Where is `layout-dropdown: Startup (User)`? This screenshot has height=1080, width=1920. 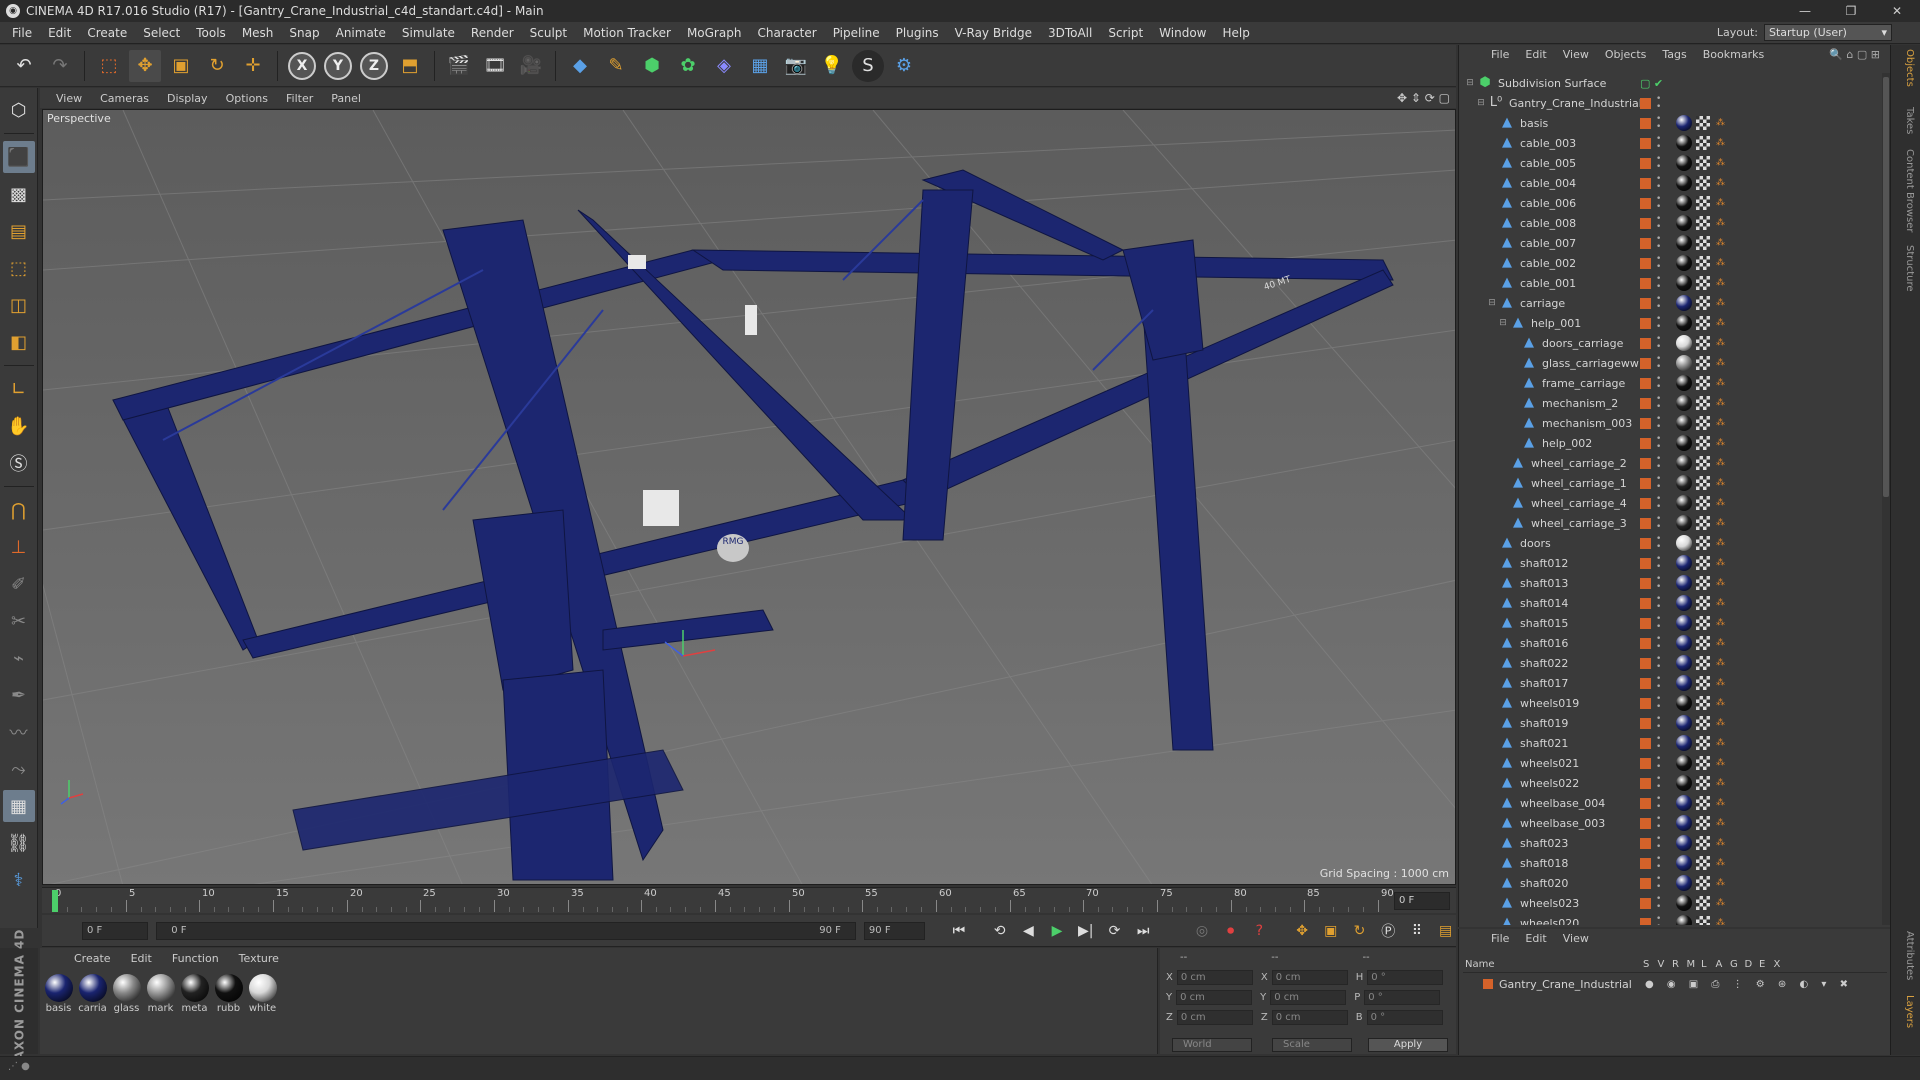 layout-dropdown: Startup (User) is located at coordinates (1828, 32).